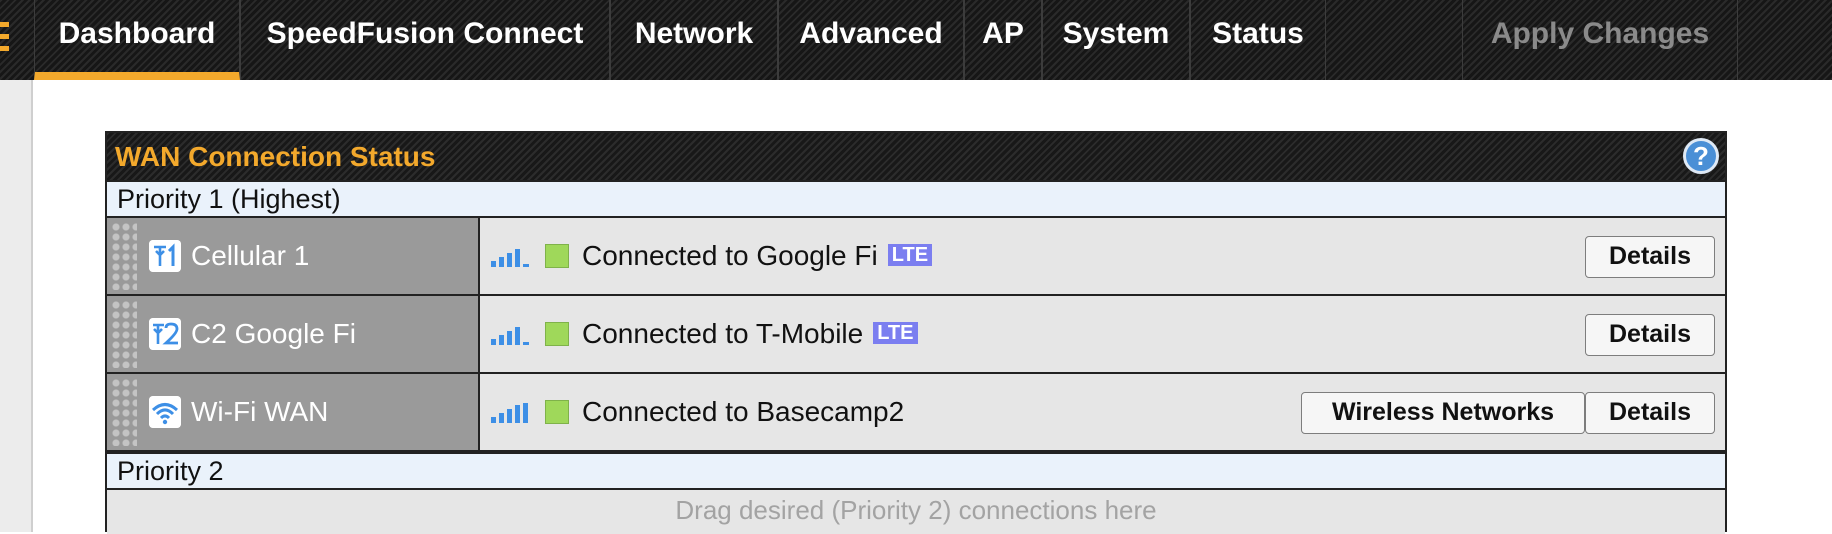 The height and width of the screenshot is (534, 1832). I want to click on connection-status-text: Connected to Basecamp2, so click(743, 411).